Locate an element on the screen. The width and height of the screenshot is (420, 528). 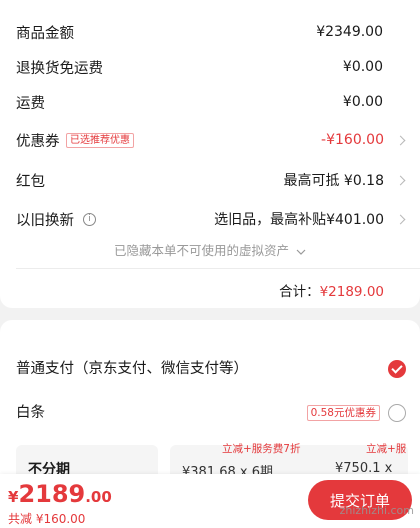
baitiao-coupon-tag: 0.58元优惠券 is located at coordinates (343, 413).